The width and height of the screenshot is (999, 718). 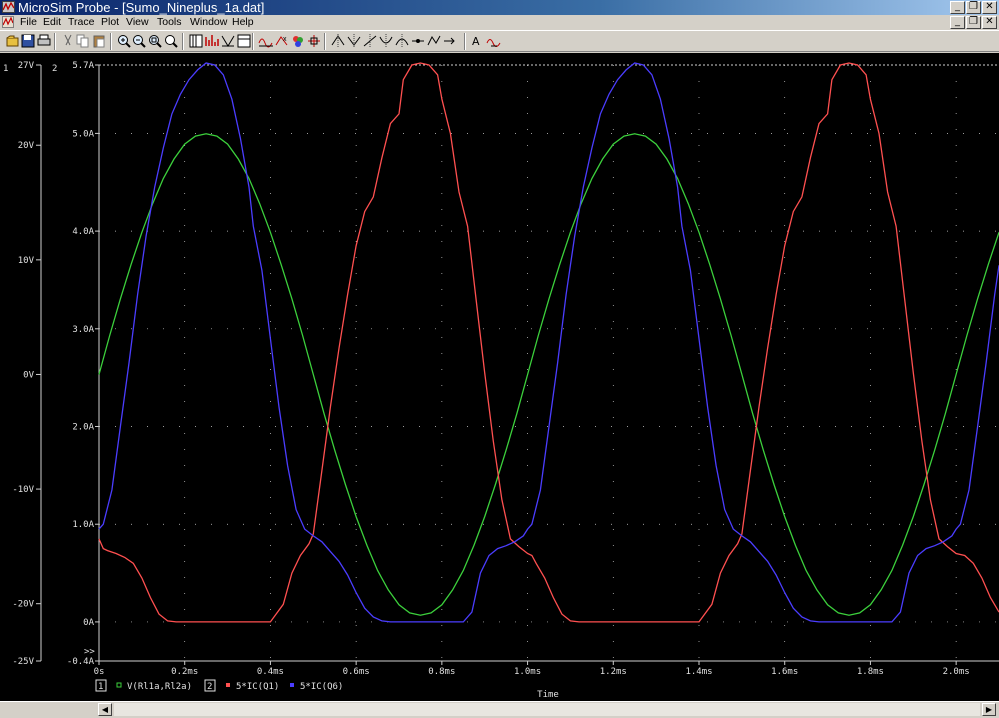 What do you see at coordinates (26, 261) in the screenshot?
I see `axis-1-tick-label: 10V` at bounding box center [26, 261].